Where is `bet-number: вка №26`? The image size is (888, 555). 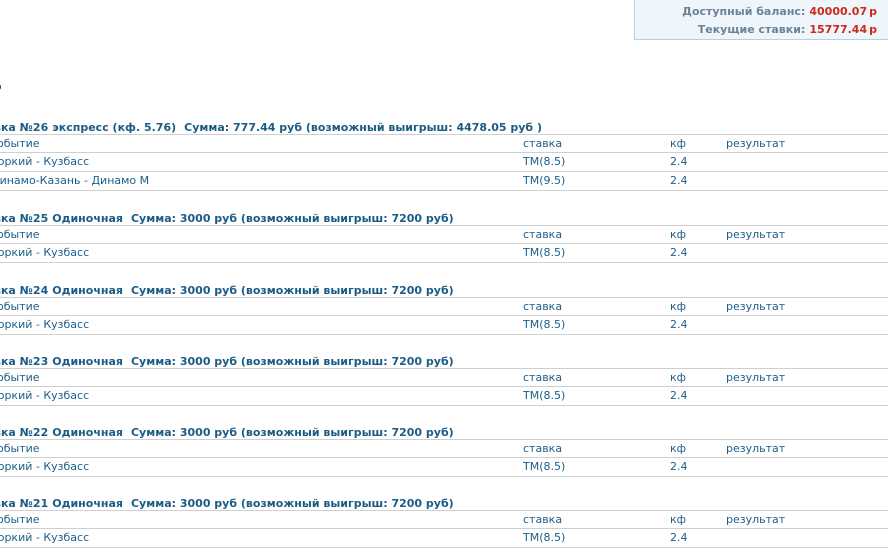 bet-number: вка №26 is located at coordinates (24, 127).